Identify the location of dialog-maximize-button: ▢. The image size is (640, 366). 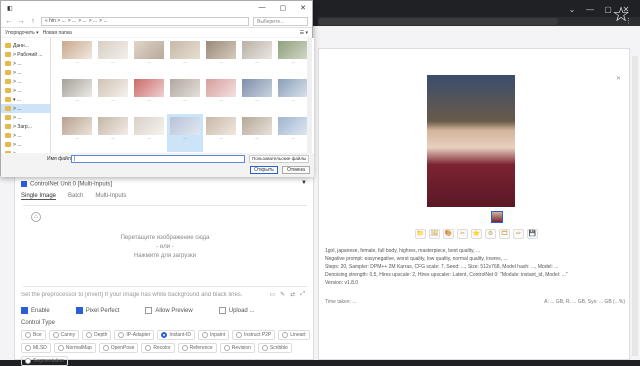
(283, 8).